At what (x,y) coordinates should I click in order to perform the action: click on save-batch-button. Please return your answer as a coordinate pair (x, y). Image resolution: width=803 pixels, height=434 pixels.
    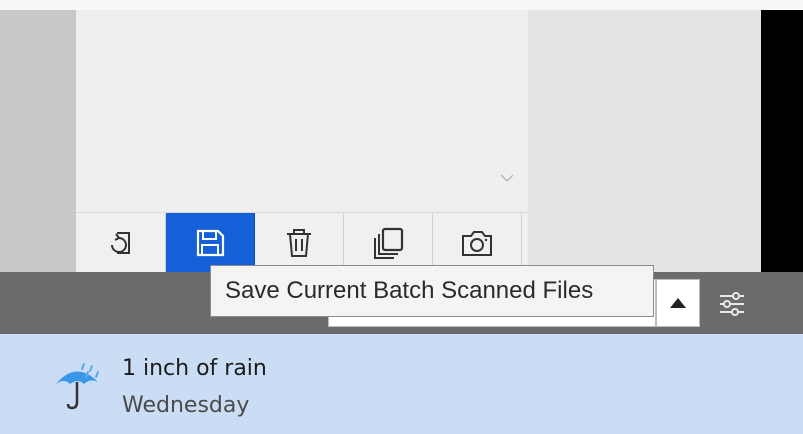
    Looking at the image, I should click on (210, 242).